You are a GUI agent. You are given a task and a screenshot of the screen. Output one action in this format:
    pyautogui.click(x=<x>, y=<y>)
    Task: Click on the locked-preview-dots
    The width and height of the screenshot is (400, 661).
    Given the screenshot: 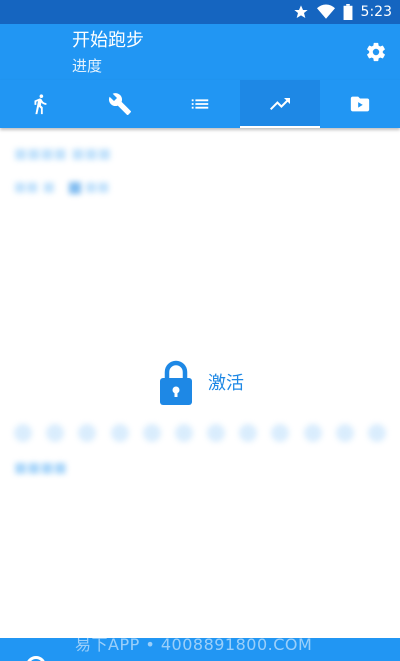 What is the action you would take?
    pyautogui.click(x=200, y=434)
    